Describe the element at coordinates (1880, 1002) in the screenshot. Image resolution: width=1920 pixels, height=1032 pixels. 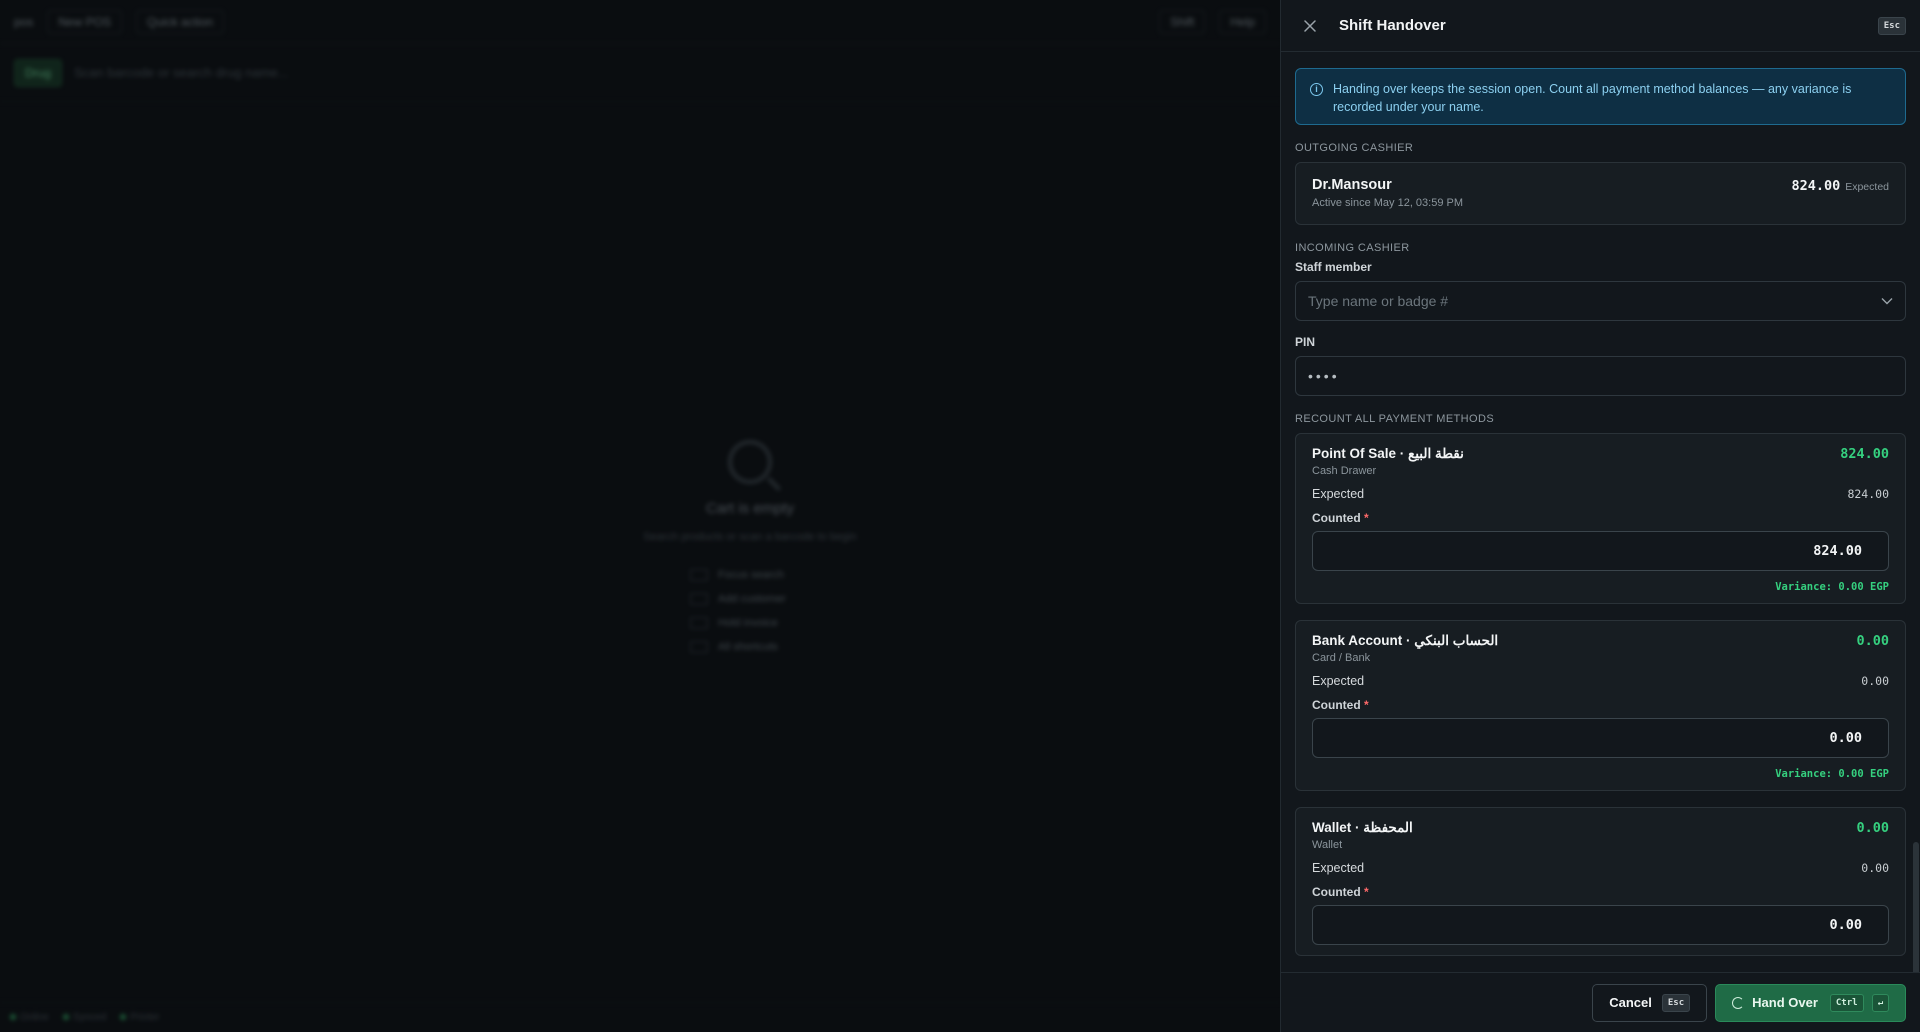
I see `enter-key-hint: ↵` at that location.